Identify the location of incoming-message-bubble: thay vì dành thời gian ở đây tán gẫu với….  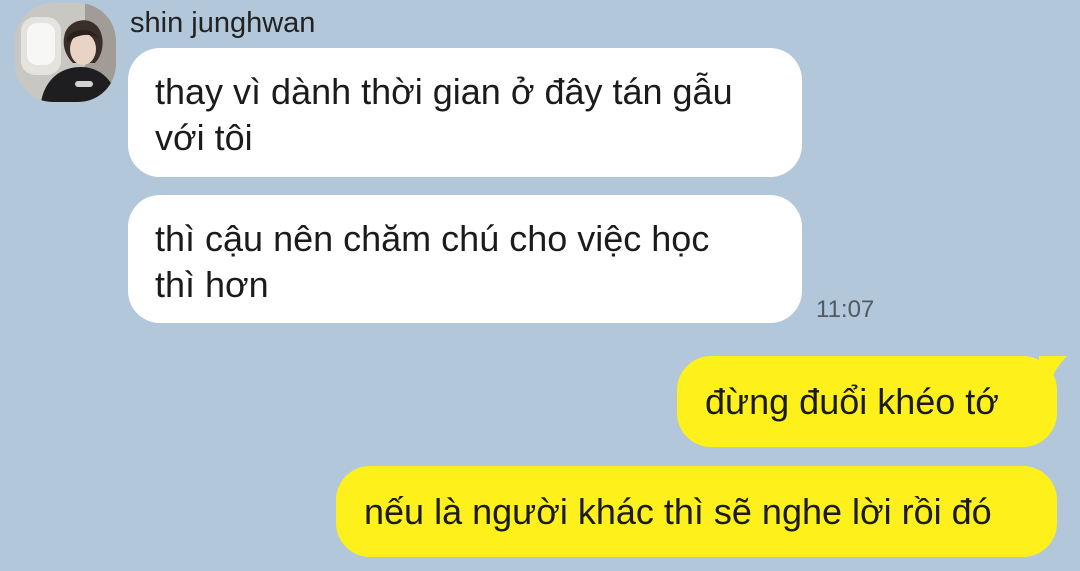
(465, 112).